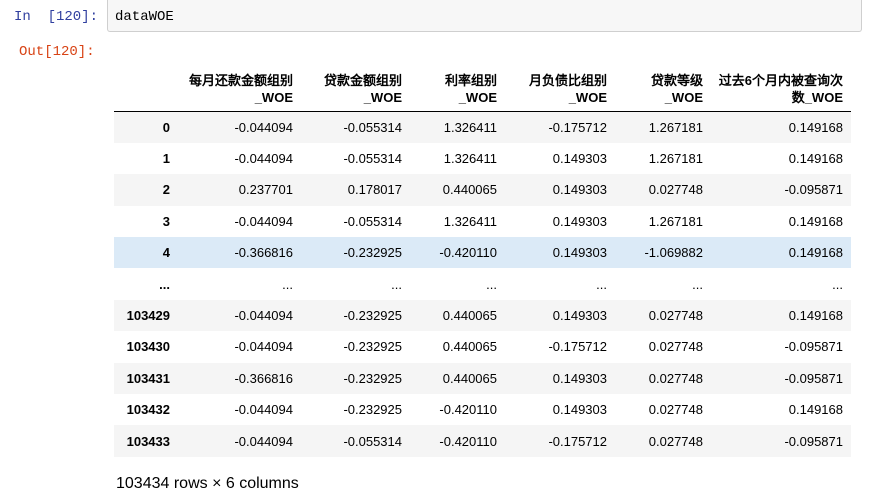  What do you see at coordinates (374, 190) in the screenshot?
I see `table-cell: 0.178017` at bounding box center [374, 190].